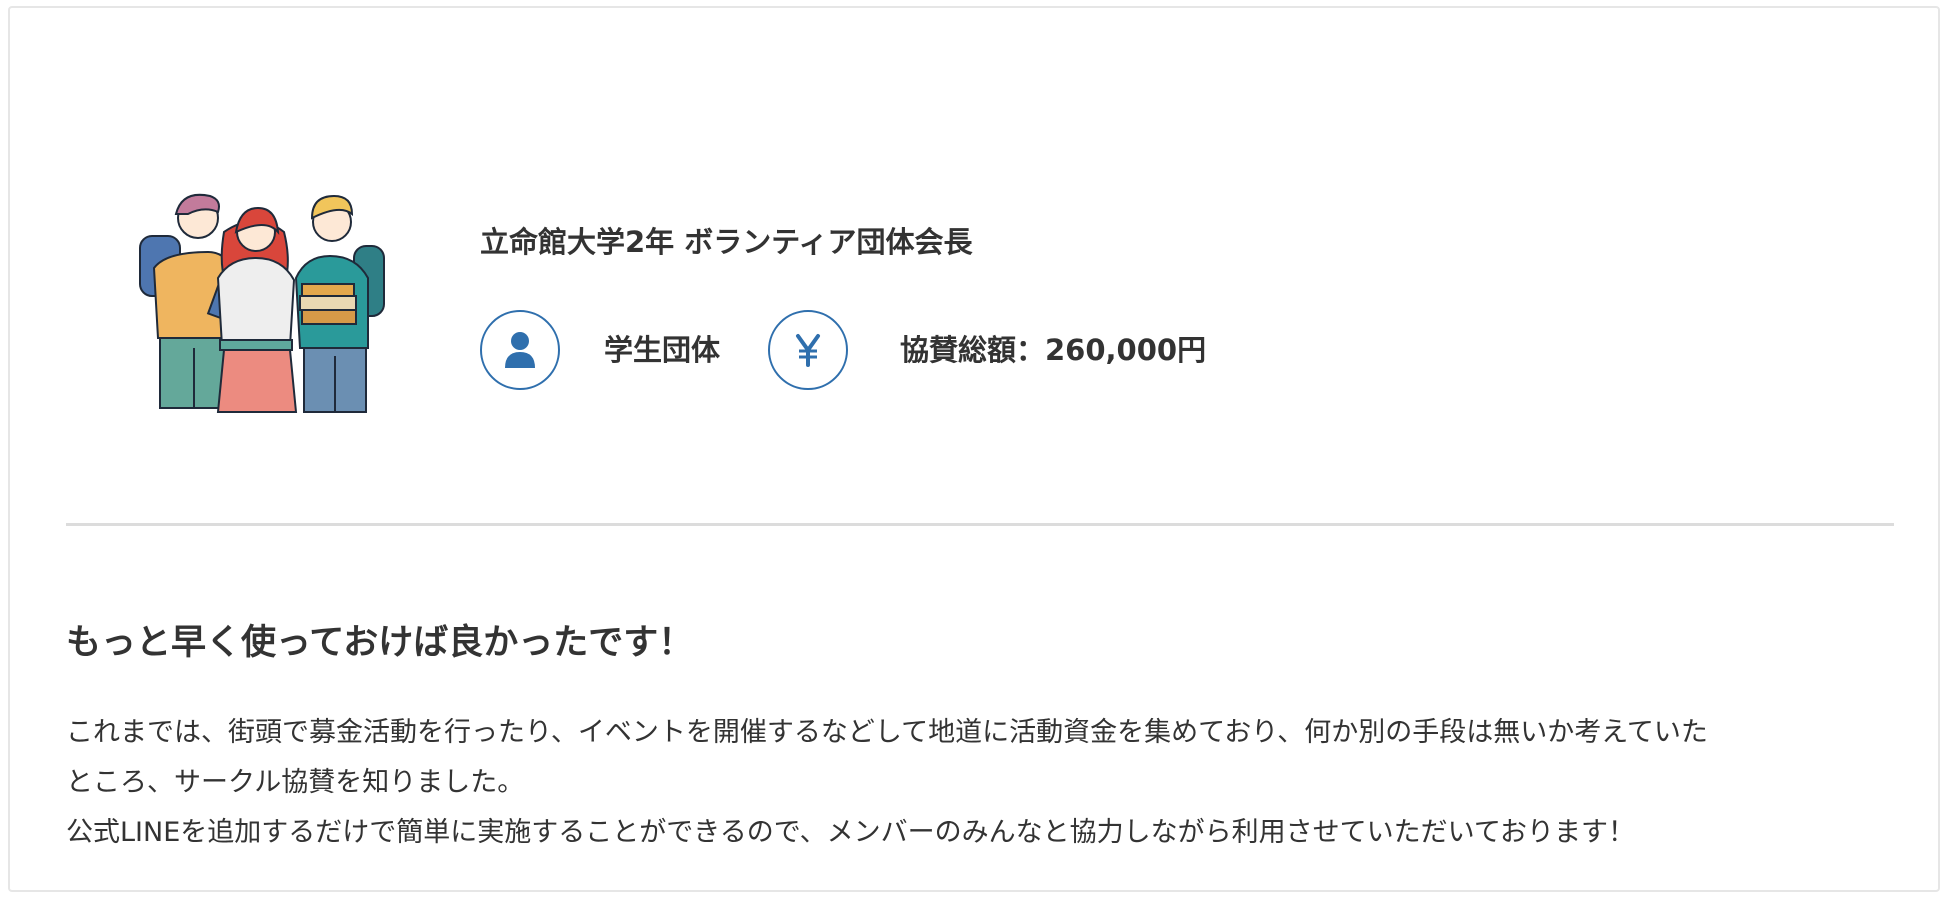 Image resolution: width=1950 pixels, height=903 pixels. Describe the element at coordinates (843, 305) in the screenshot. I see `profile-section: 立命館大学2年 ボランティア団体会長 学生団体 協賛総額：260,000円` at that location.